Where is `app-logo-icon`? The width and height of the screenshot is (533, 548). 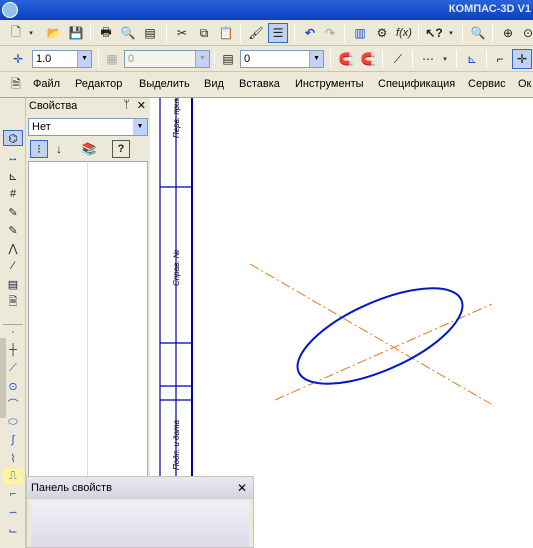 app-logo-icon is located at coordinates (10, 10).